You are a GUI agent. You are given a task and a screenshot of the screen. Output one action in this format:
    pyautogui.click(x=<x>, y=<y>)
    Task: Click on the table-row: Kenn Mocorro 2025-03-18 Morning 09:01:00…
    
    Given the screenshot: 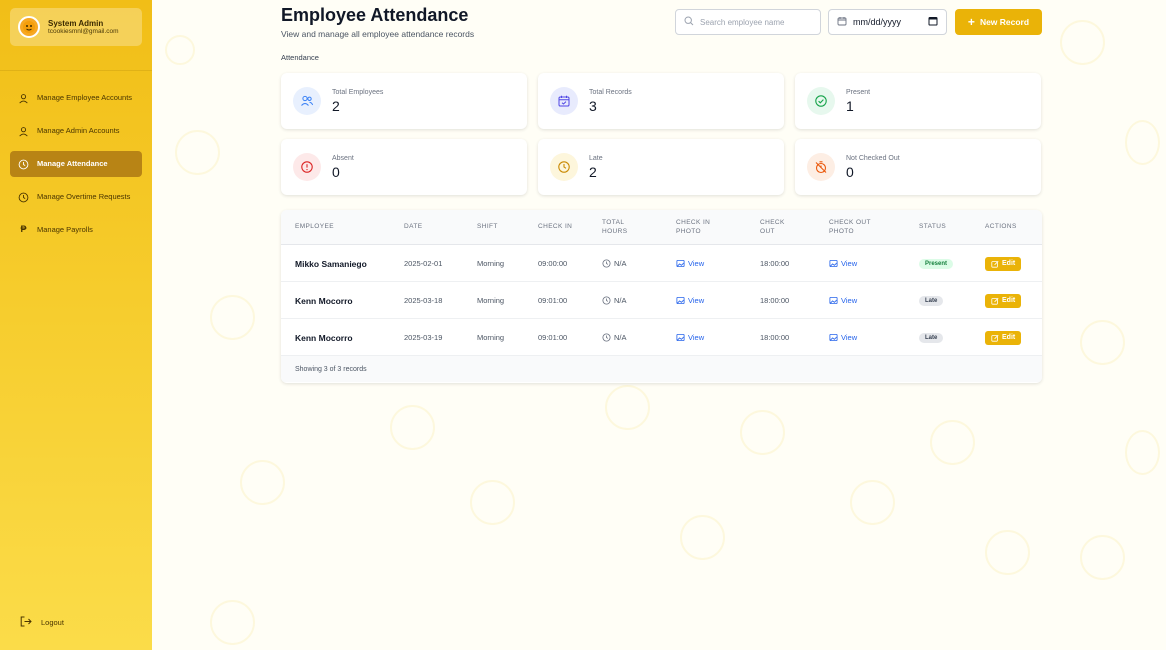 What is the action you would take?
    pyautogui.click(x=661, y=300)
    